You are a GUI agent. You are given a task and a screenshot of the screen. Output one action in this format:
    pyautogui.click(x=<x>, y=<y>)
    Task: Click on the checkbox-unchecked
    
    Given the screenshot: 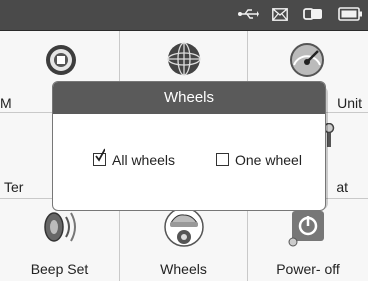 What is the action you would take?
    pyautogui.click(x=222, y=159)
    